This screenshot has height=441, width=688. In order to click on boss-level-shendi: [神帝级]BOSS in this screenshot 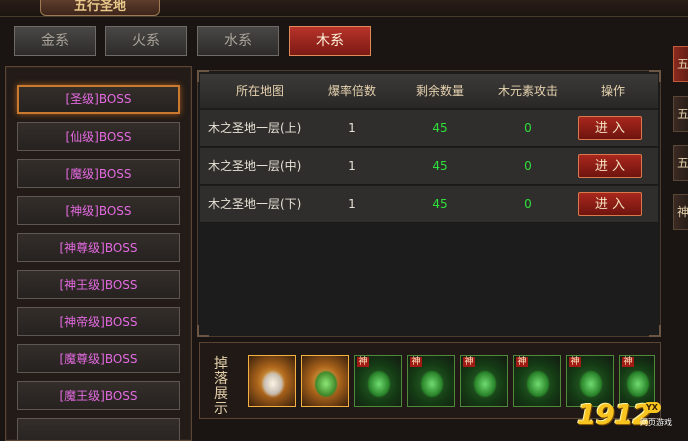, I will do `click(98, 321)`.